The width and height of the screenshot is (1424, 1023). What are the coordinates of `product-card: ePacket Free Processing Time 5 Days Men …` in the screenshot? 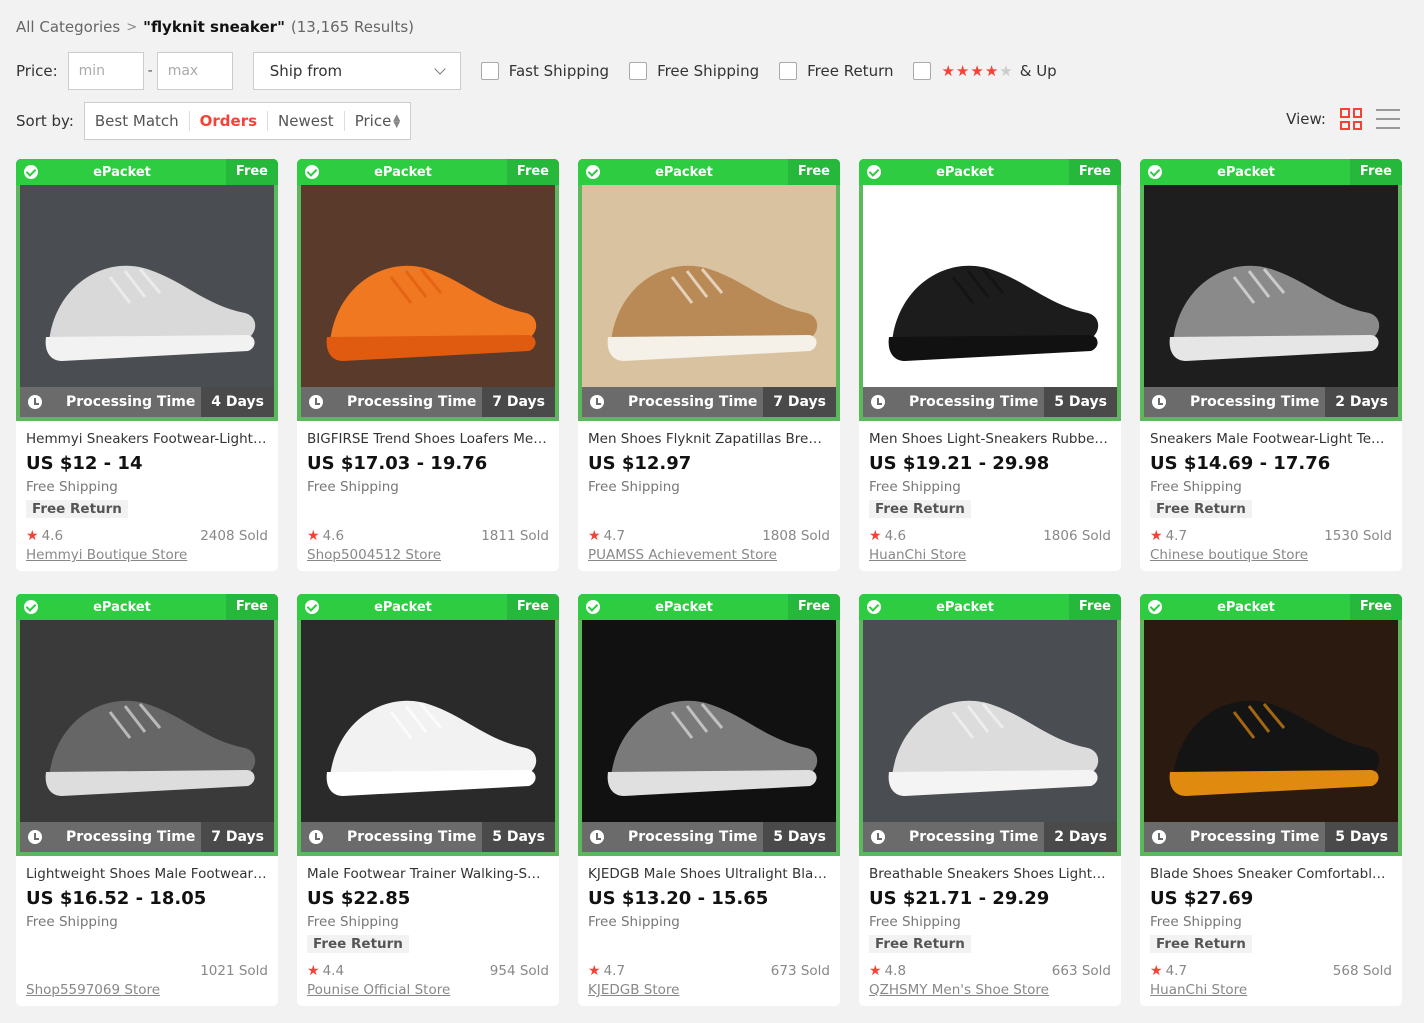 It's located at (990, 365).